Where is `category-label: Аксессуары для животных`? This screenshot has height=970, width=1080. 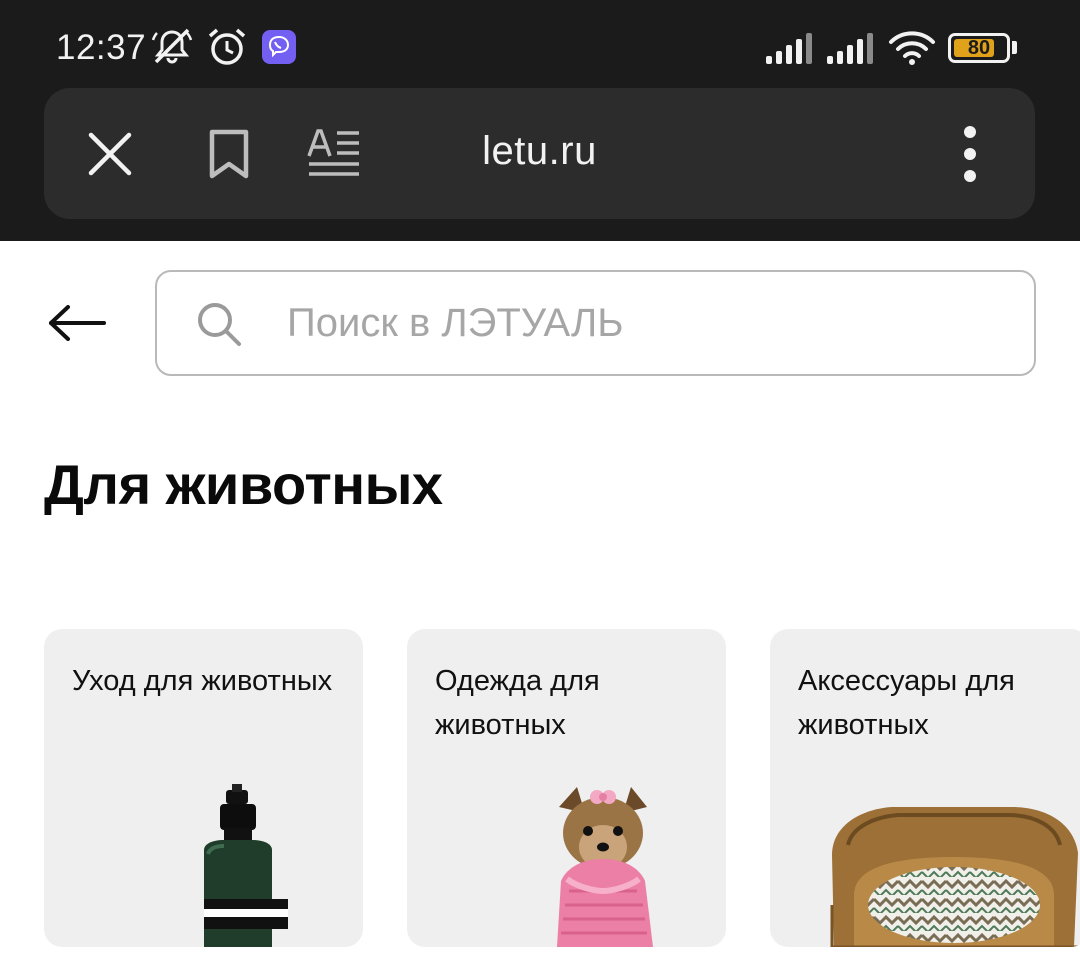
category-label: Аксессуары для животных is located at coordinates (906, 703).